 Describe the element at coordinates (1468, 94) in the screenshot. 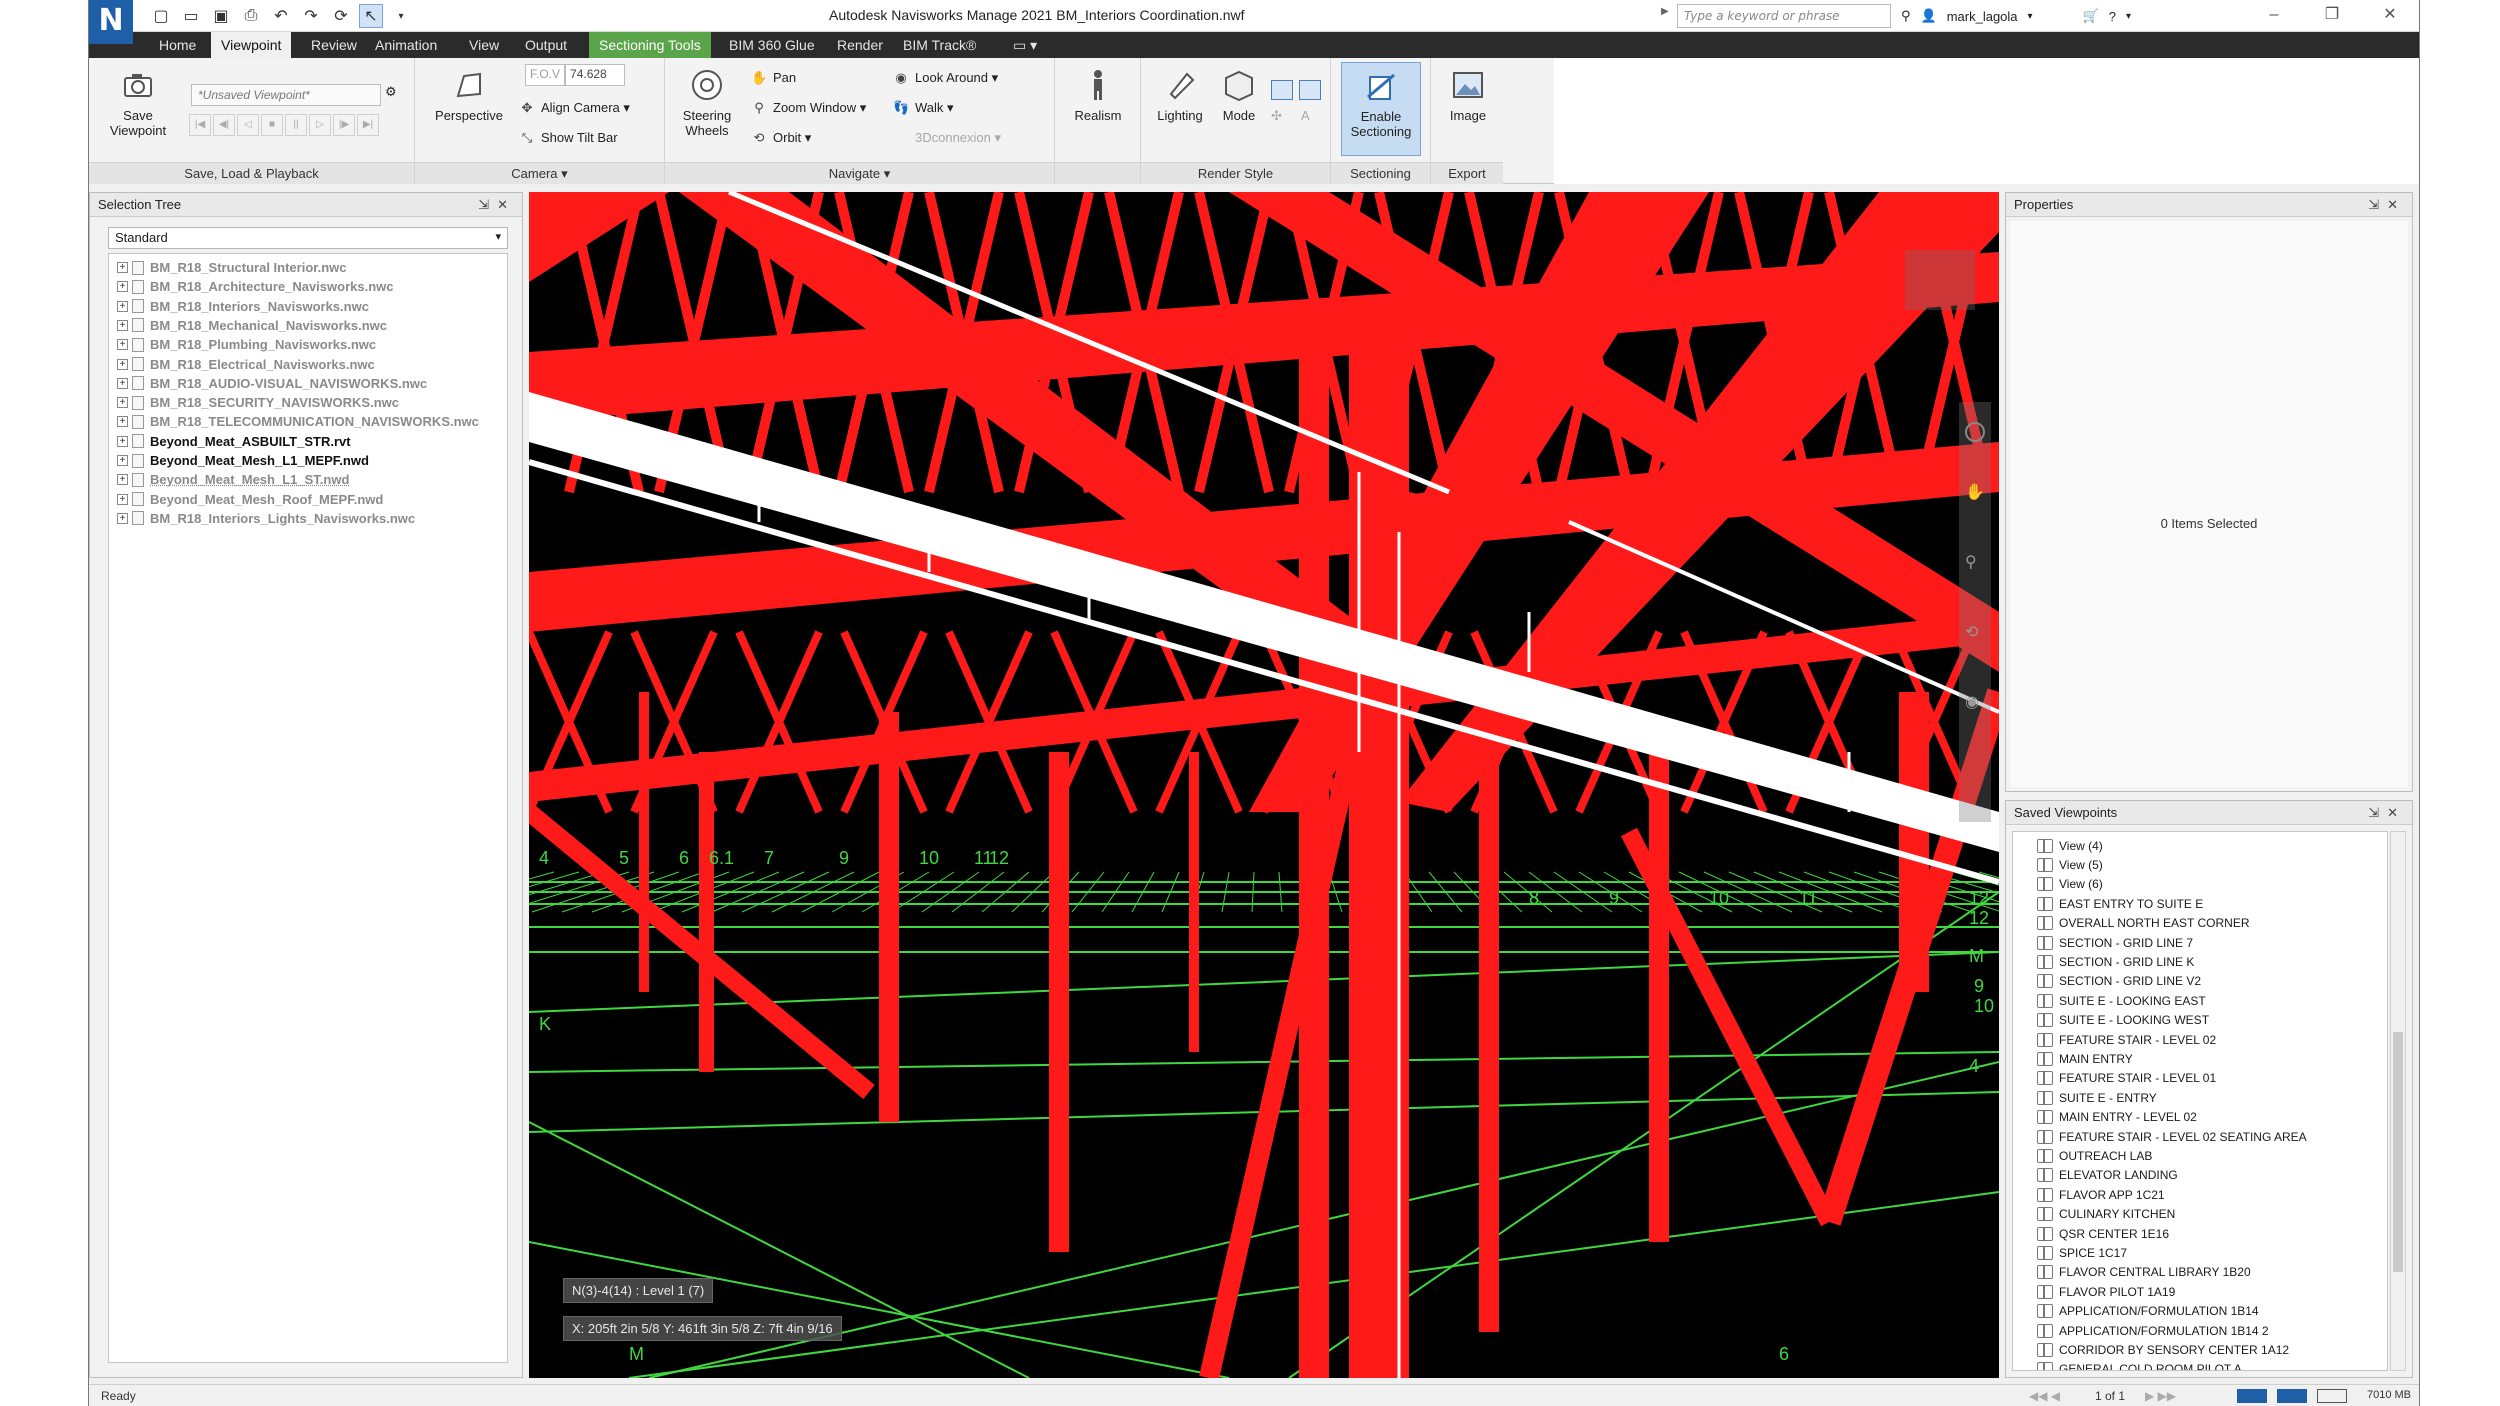

I see `export-image-button: Image` at that location.